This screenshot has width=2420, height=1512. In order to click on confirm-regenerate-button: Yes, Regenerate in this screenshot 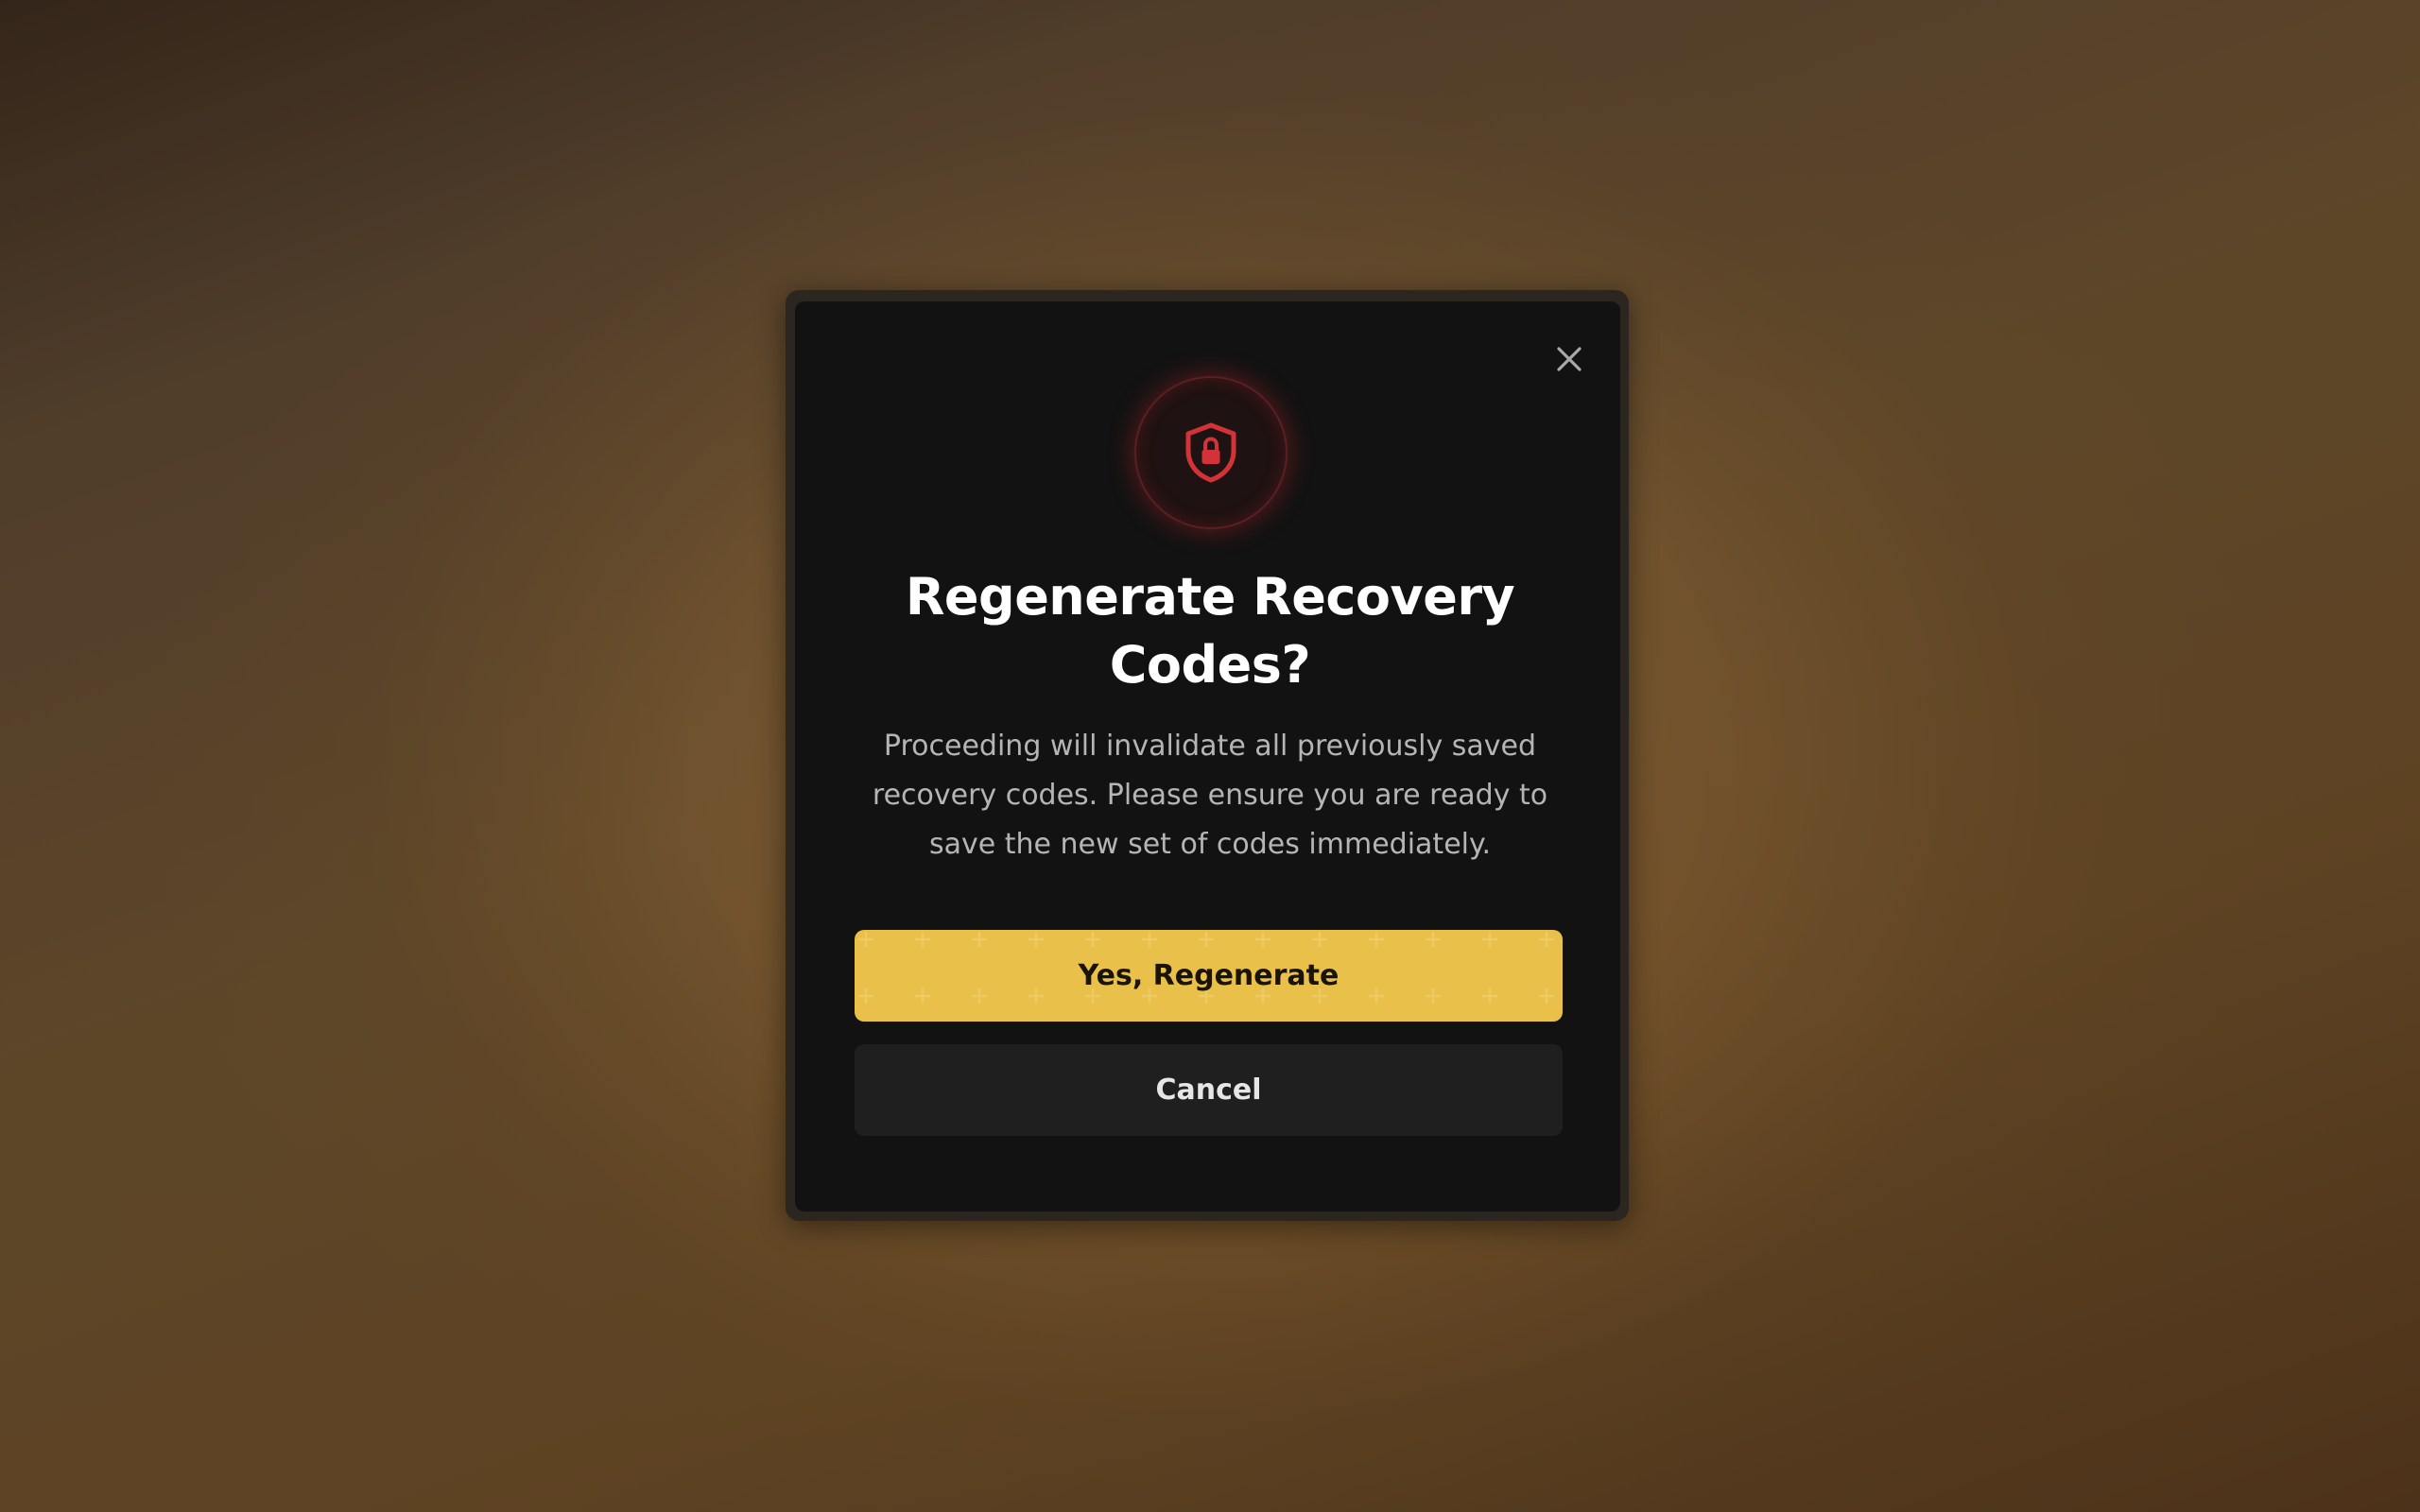, I will do `click(1209, 976)`.